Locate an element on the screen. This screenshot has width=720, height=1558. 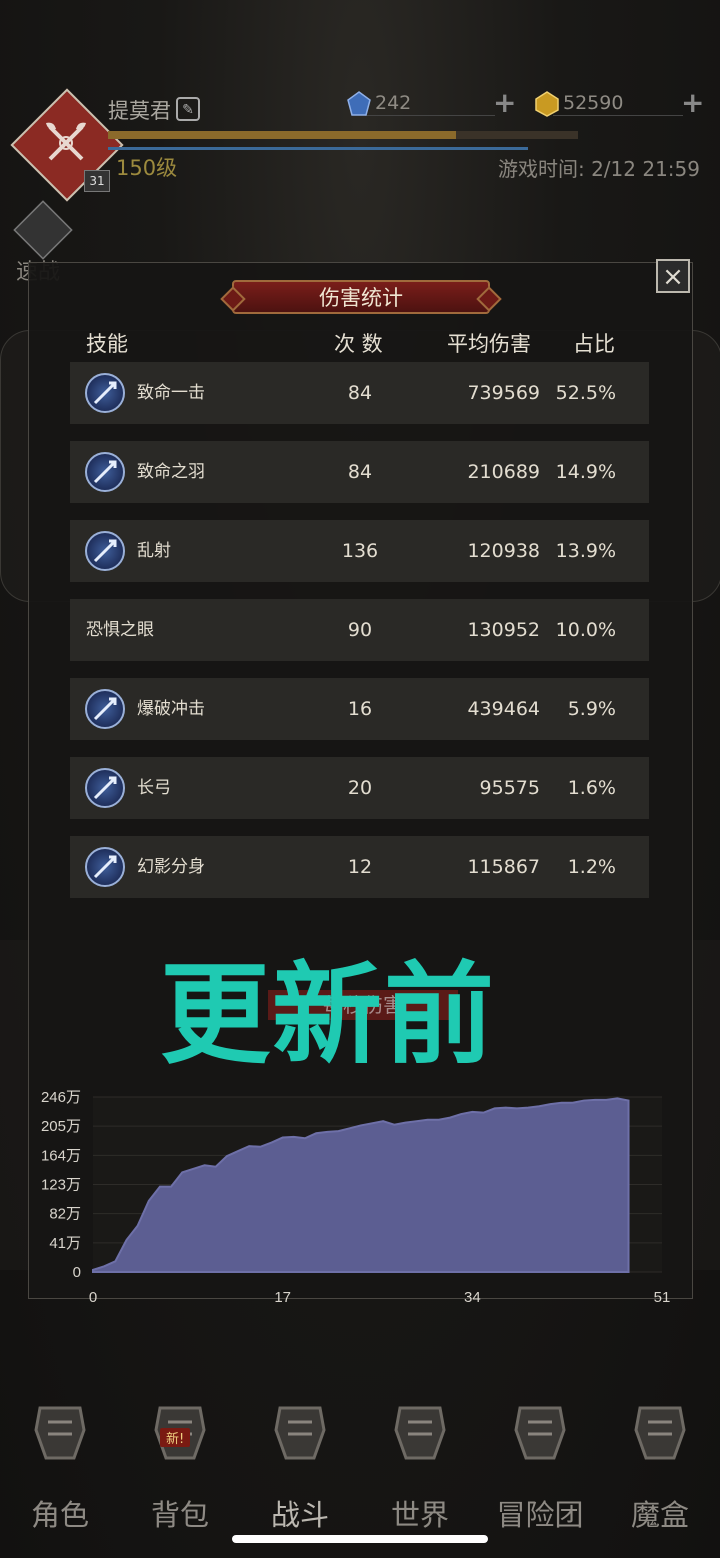
x-tick-label: 34 is located at coordinates (472, 1297).